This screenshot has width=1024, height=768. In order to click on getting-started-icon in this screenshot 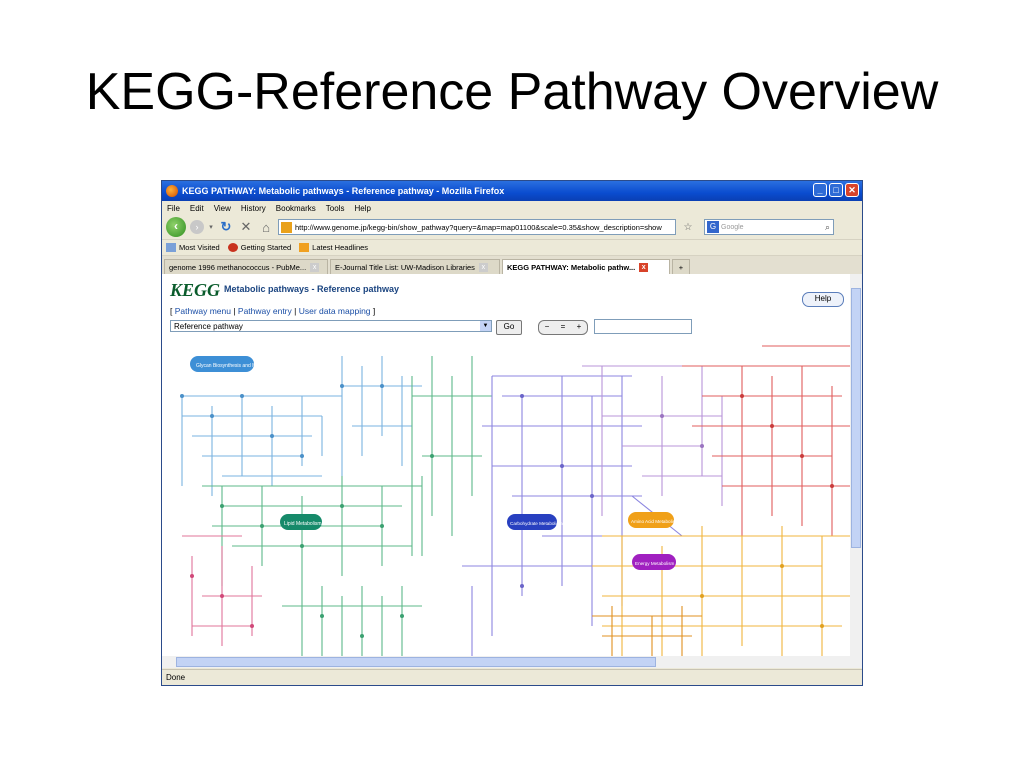, I will do `click(232, 248)`.